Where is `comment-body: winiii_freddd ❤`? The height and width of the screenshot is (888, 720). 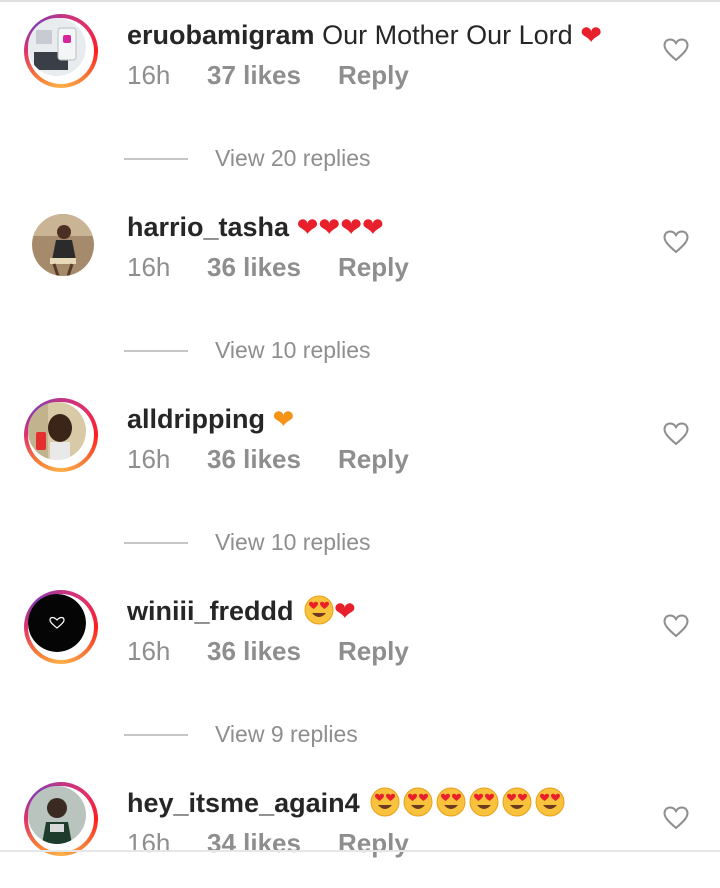 comment-body: winiii_freddd ❤ is located at coordinates (241, 611).